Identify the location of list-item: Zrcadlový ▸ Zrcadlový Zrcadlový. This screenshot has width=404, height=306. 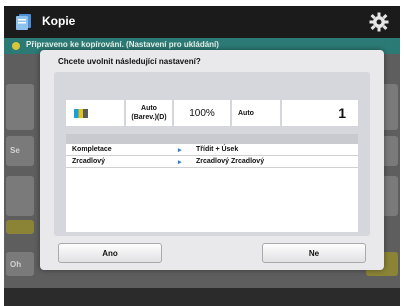
(212, 162).